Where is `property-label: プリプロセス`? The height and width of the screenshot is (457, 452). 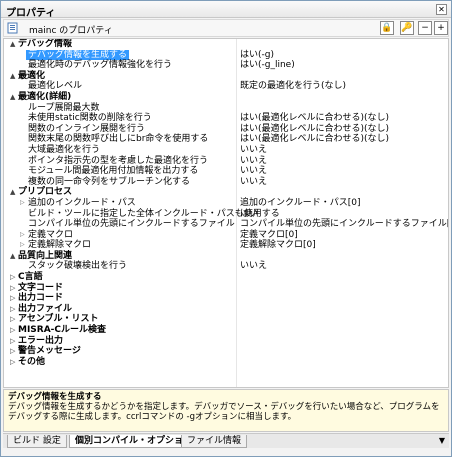 property-label: プリプロセス is located at coordinates (45, 192).